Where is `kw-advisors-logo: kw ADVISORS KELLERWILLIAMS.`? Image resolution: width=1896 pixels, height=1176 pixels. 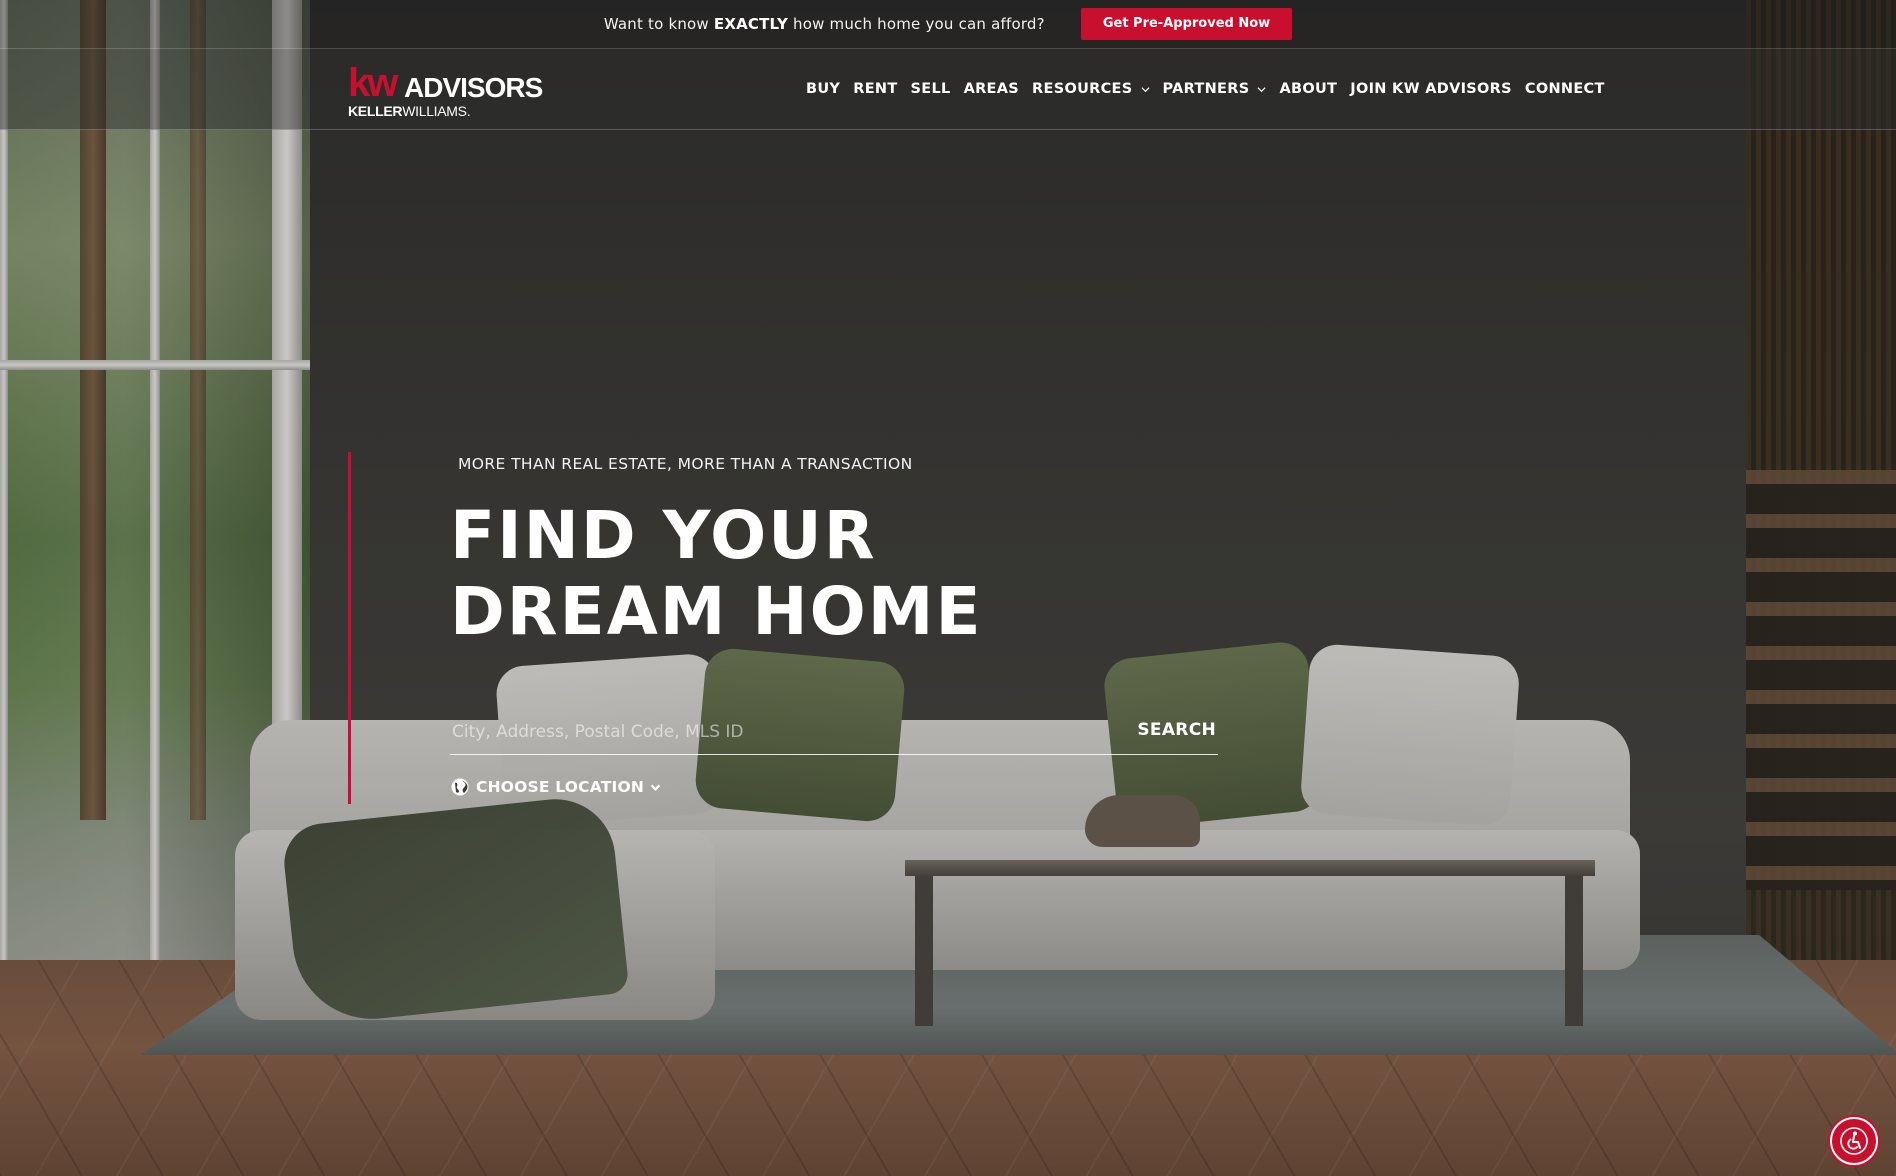 kw-advisors-logo: kw ADVISORS KELLERWILLIAMS. is located at coordinates (445, 90).